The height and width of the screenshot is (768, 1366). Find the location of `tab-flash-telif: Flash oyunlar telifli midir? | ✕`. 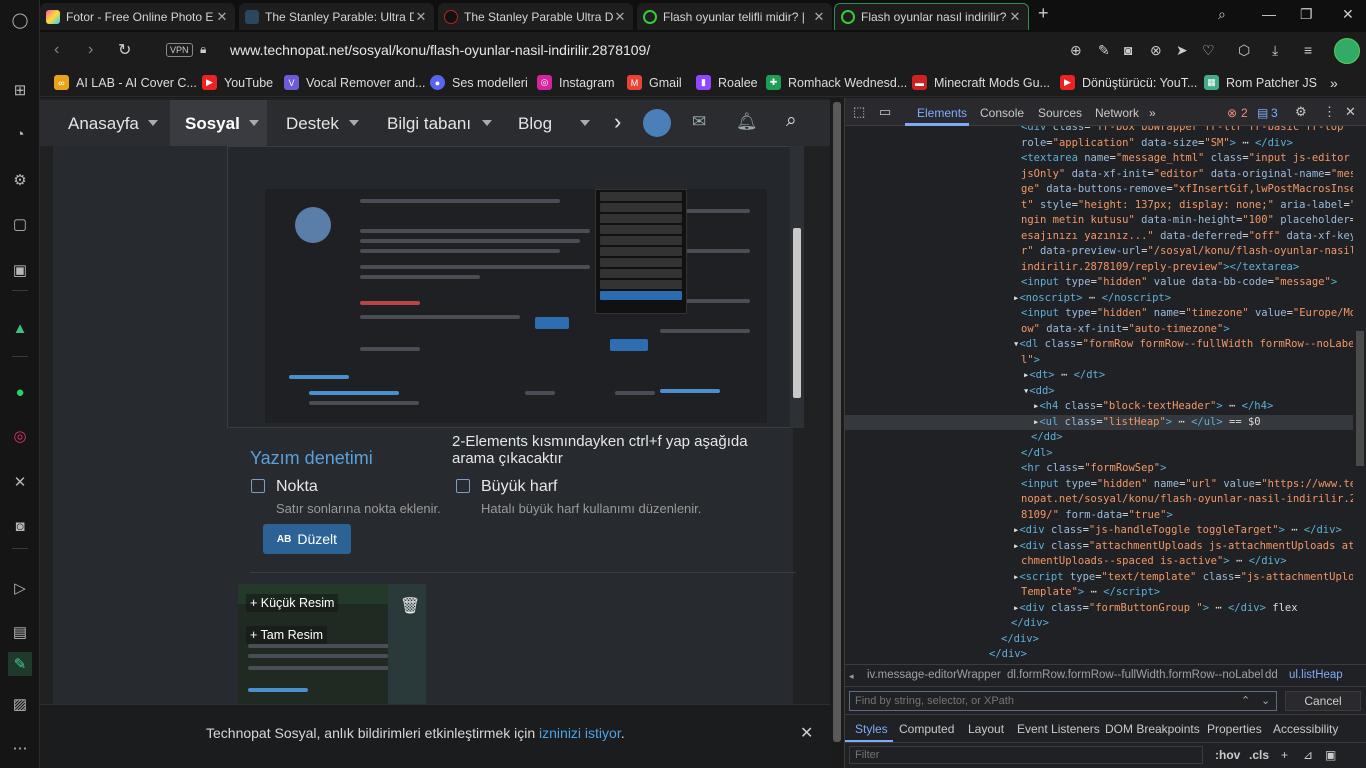

tab-flash-telif: Flash oyunlar telifli midir? | ✕ is located at coordinates (734, 16).